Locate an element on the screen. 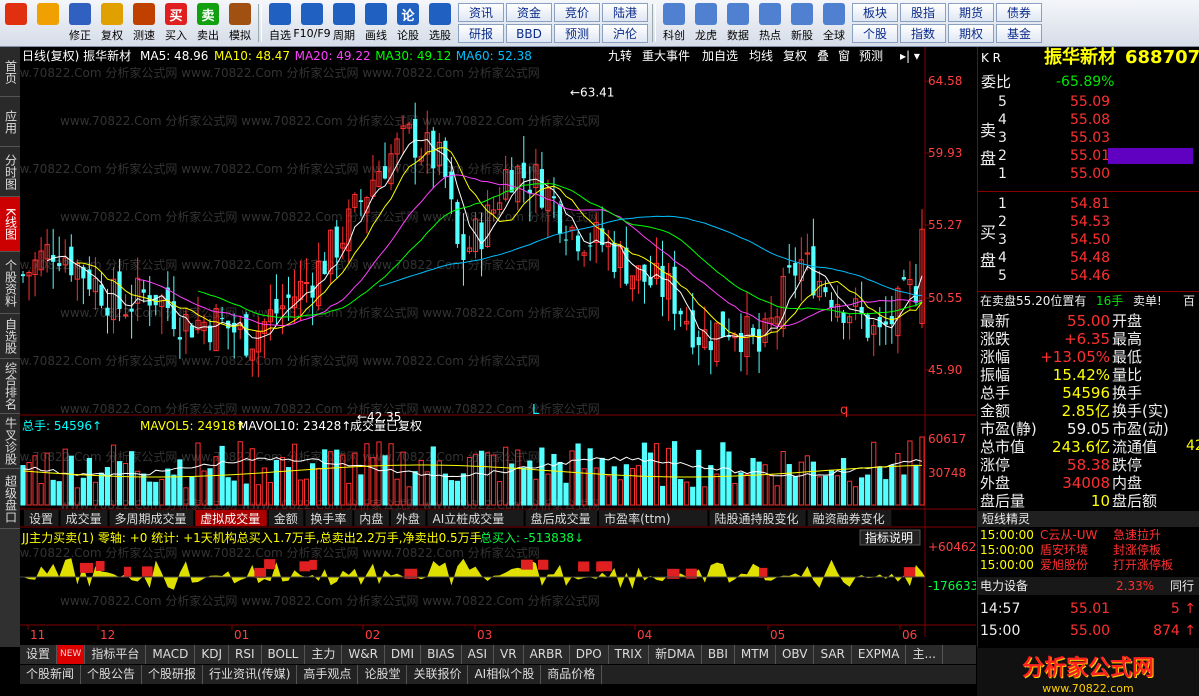 The height and width of the screenshot is (696, 1199). elves-stock: 盾安环境 is located at coordinates (1064, 550).